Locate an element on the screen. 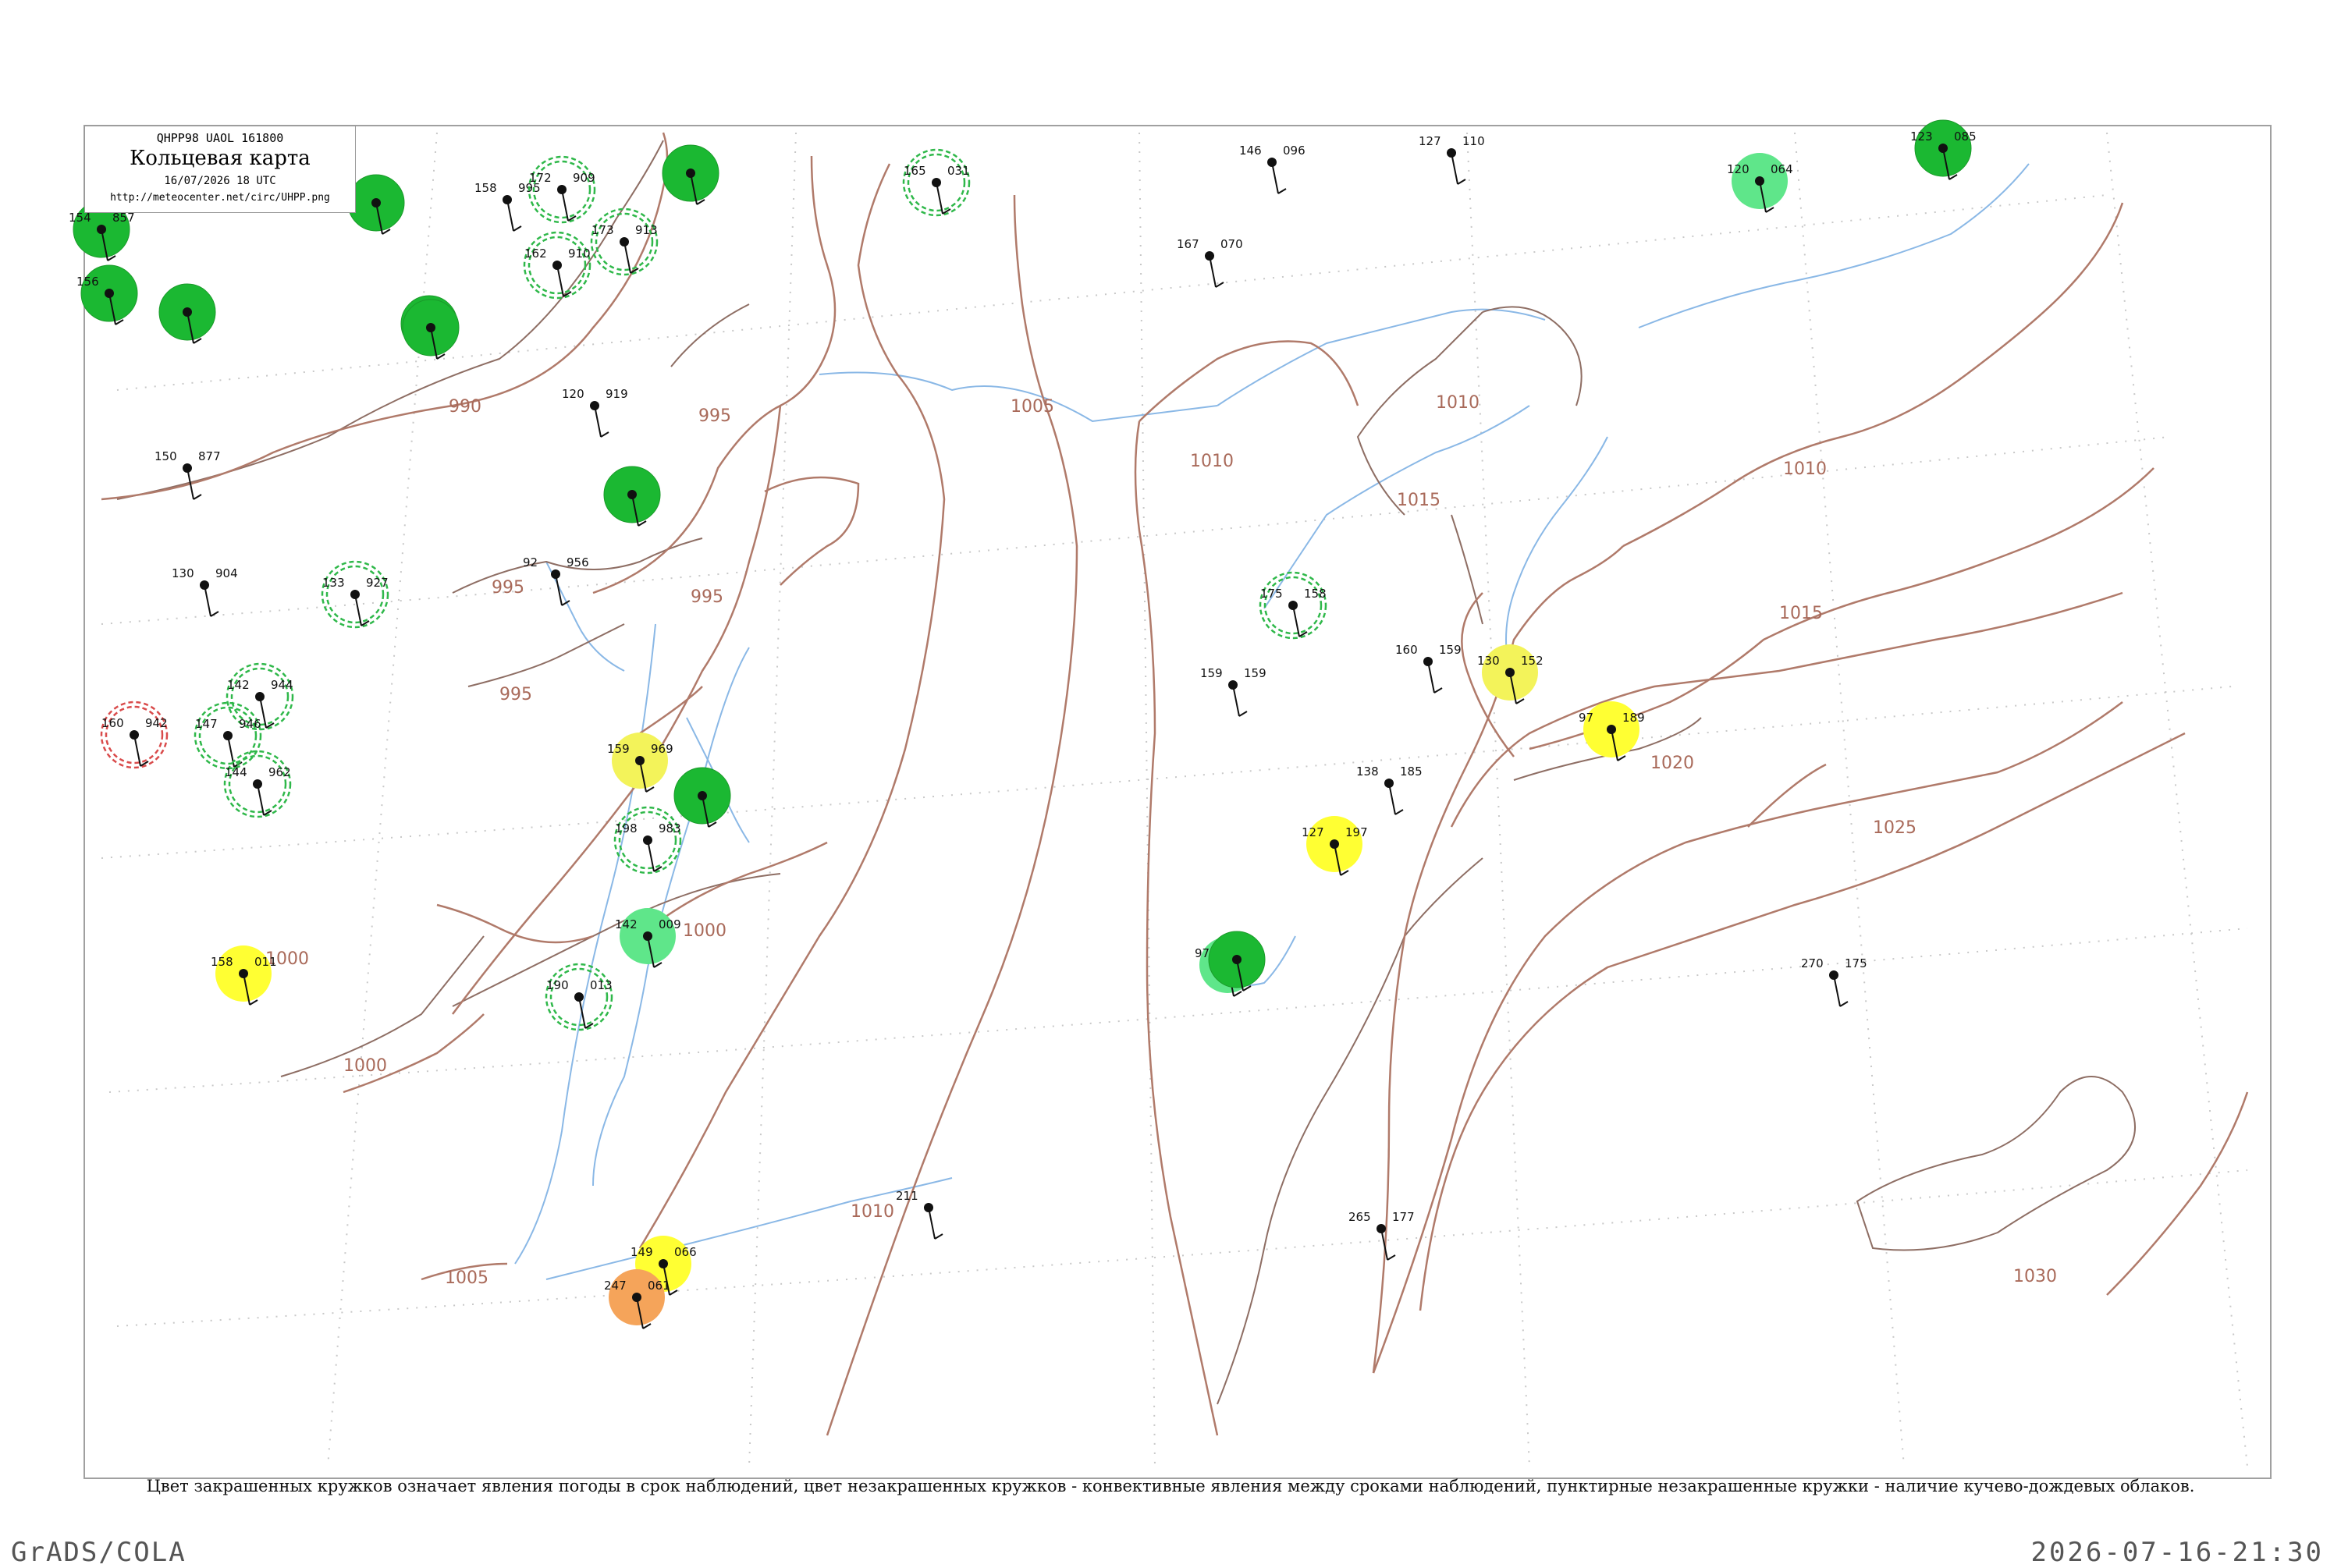 The height and width of the screenshot is (1568, 2341). station-pressure: 061 is located at coordinates (659, 1286).